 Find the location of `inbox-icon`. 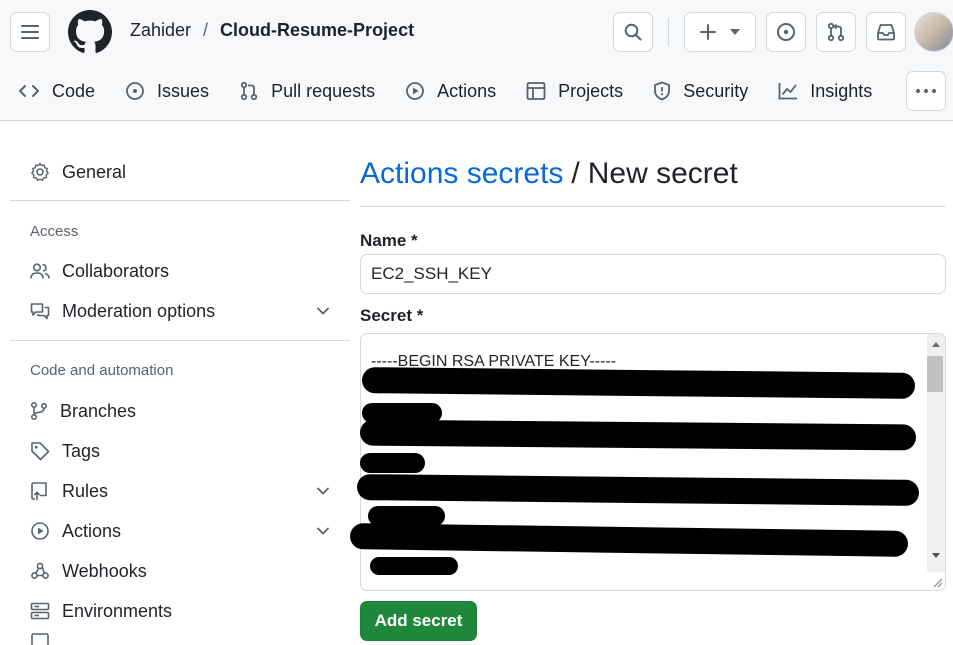

inbox-icon is located at coordinates (886, 32).